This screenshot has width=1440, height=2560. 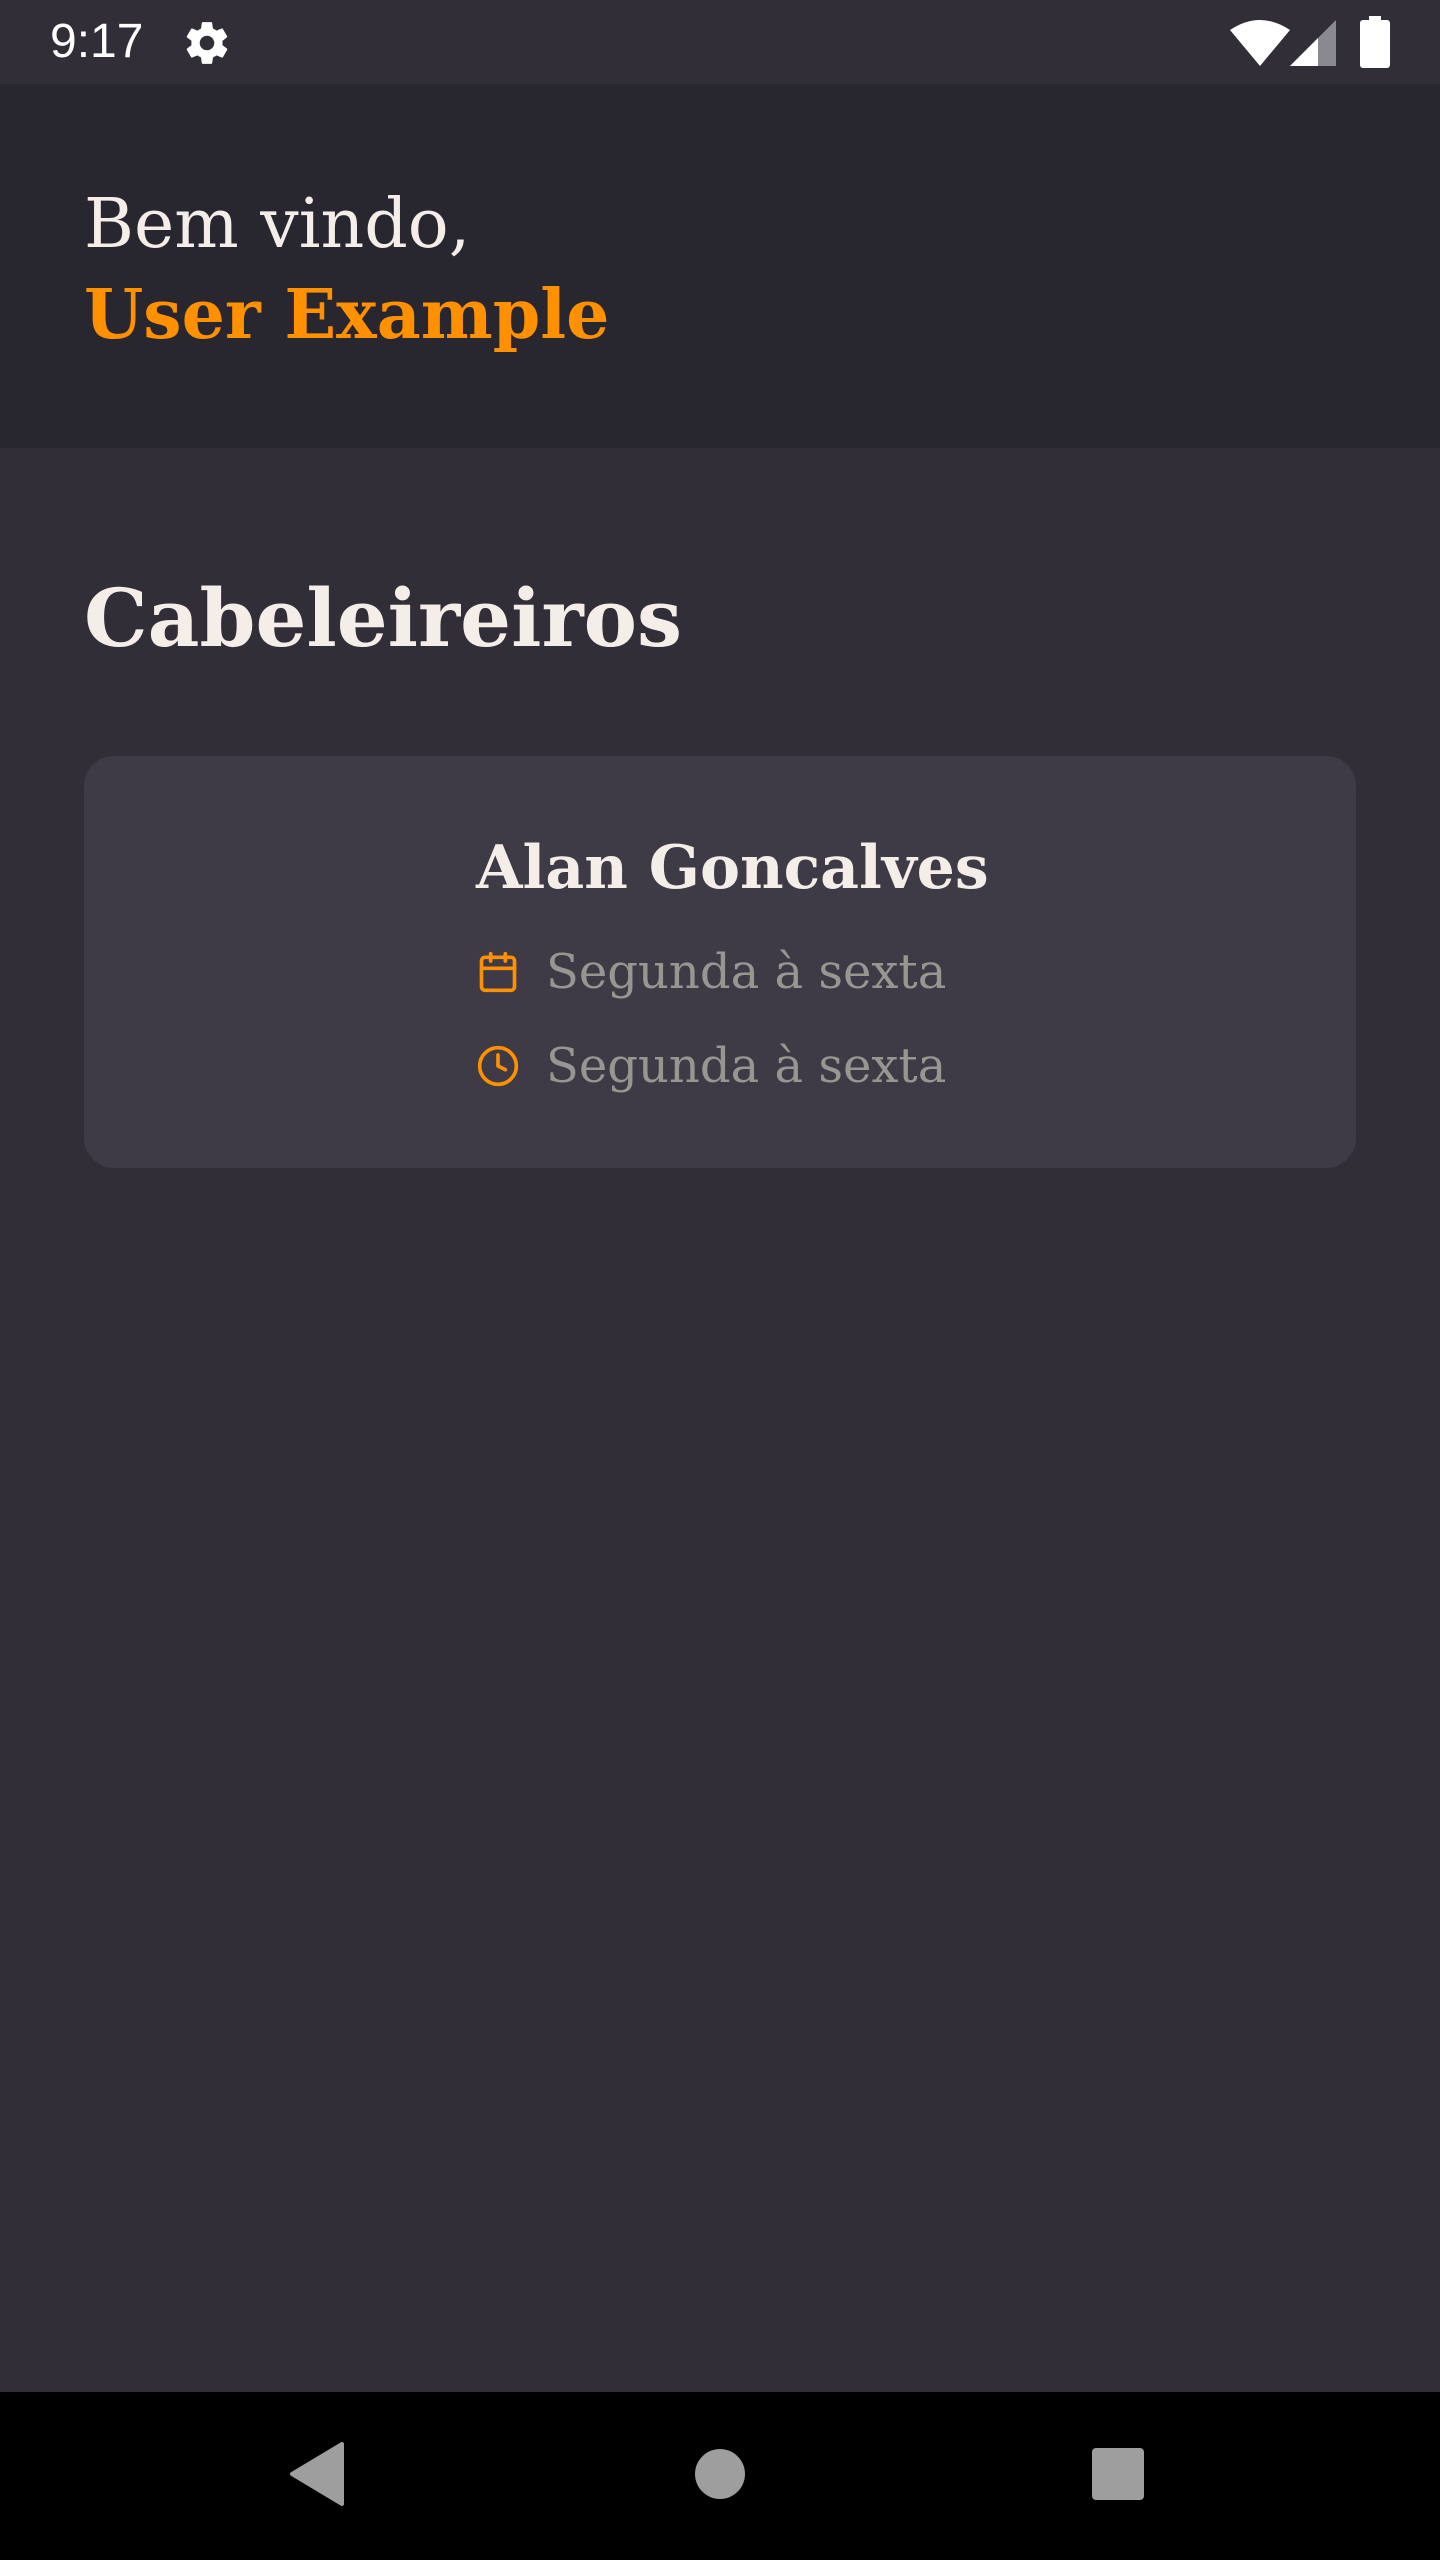 I want to click on page-title: Cabeleireiros, so click(x=383, y=618).